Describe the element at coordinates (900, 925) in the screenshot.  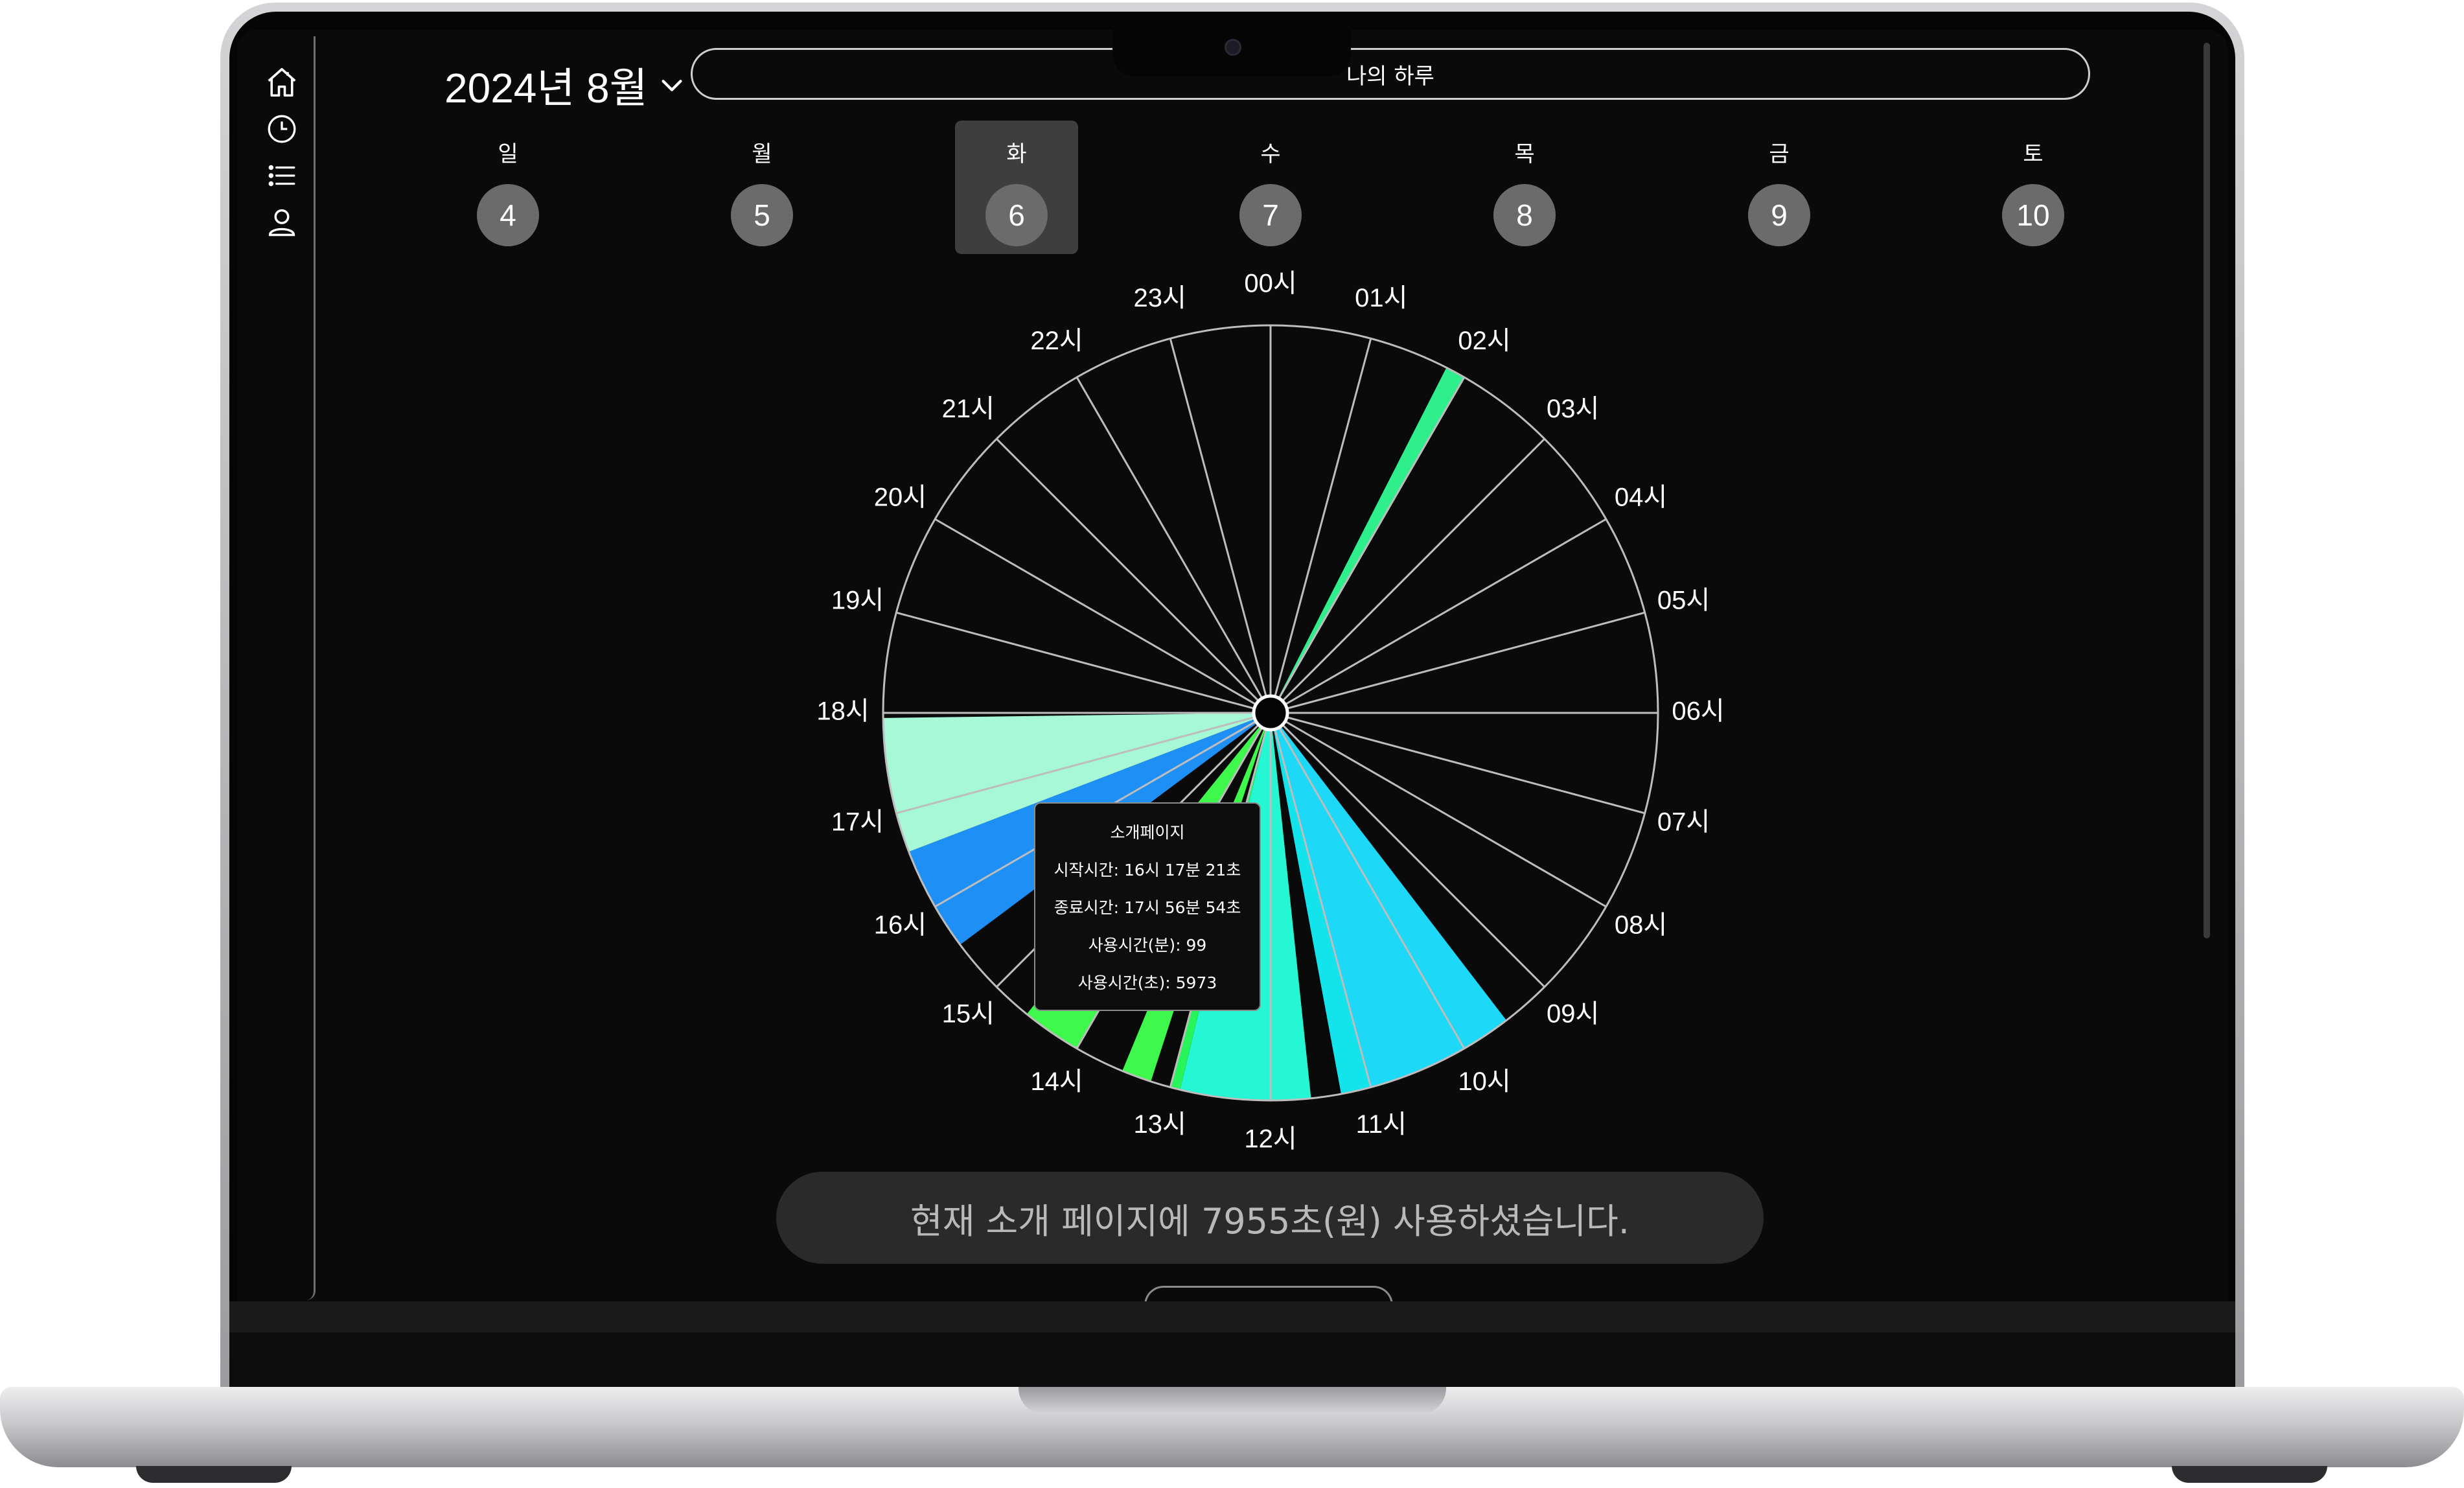
I see `hour-label: 16시` at that location.